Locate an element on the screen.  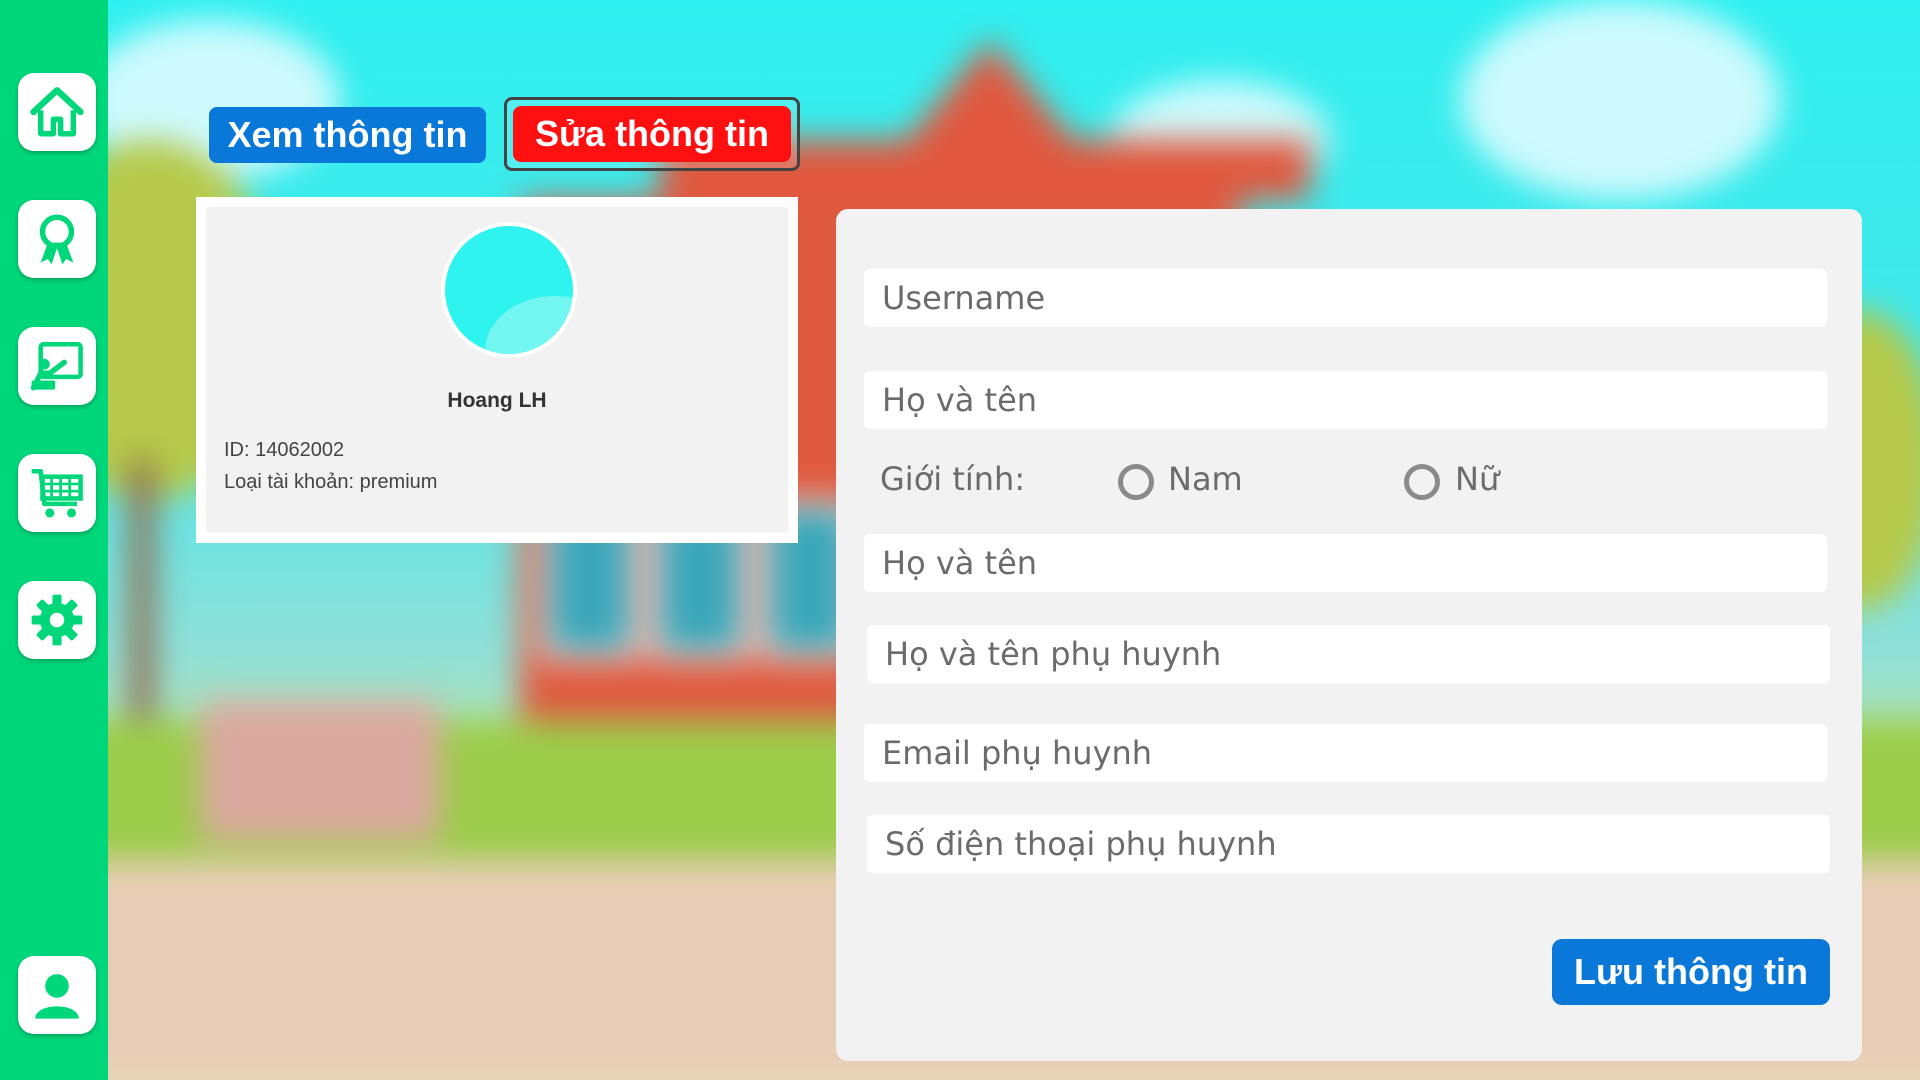
parent-phone-field: Số điện thoại phụ huynh is located at coordinates (1348, 844).